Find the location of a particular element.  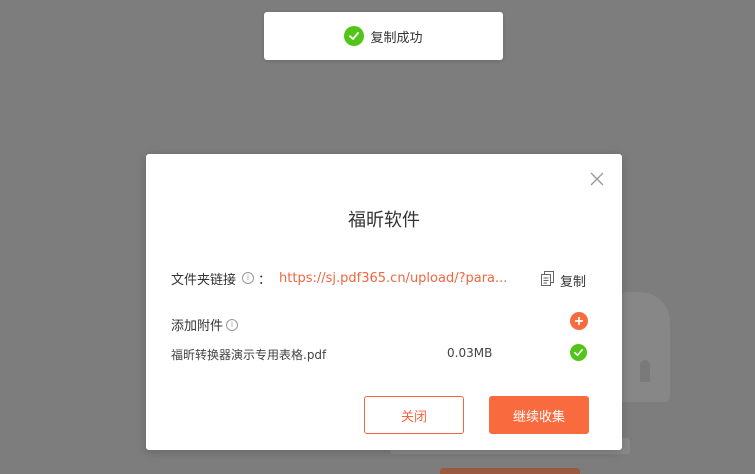

plus-icon is located at coordinates (579, 321).